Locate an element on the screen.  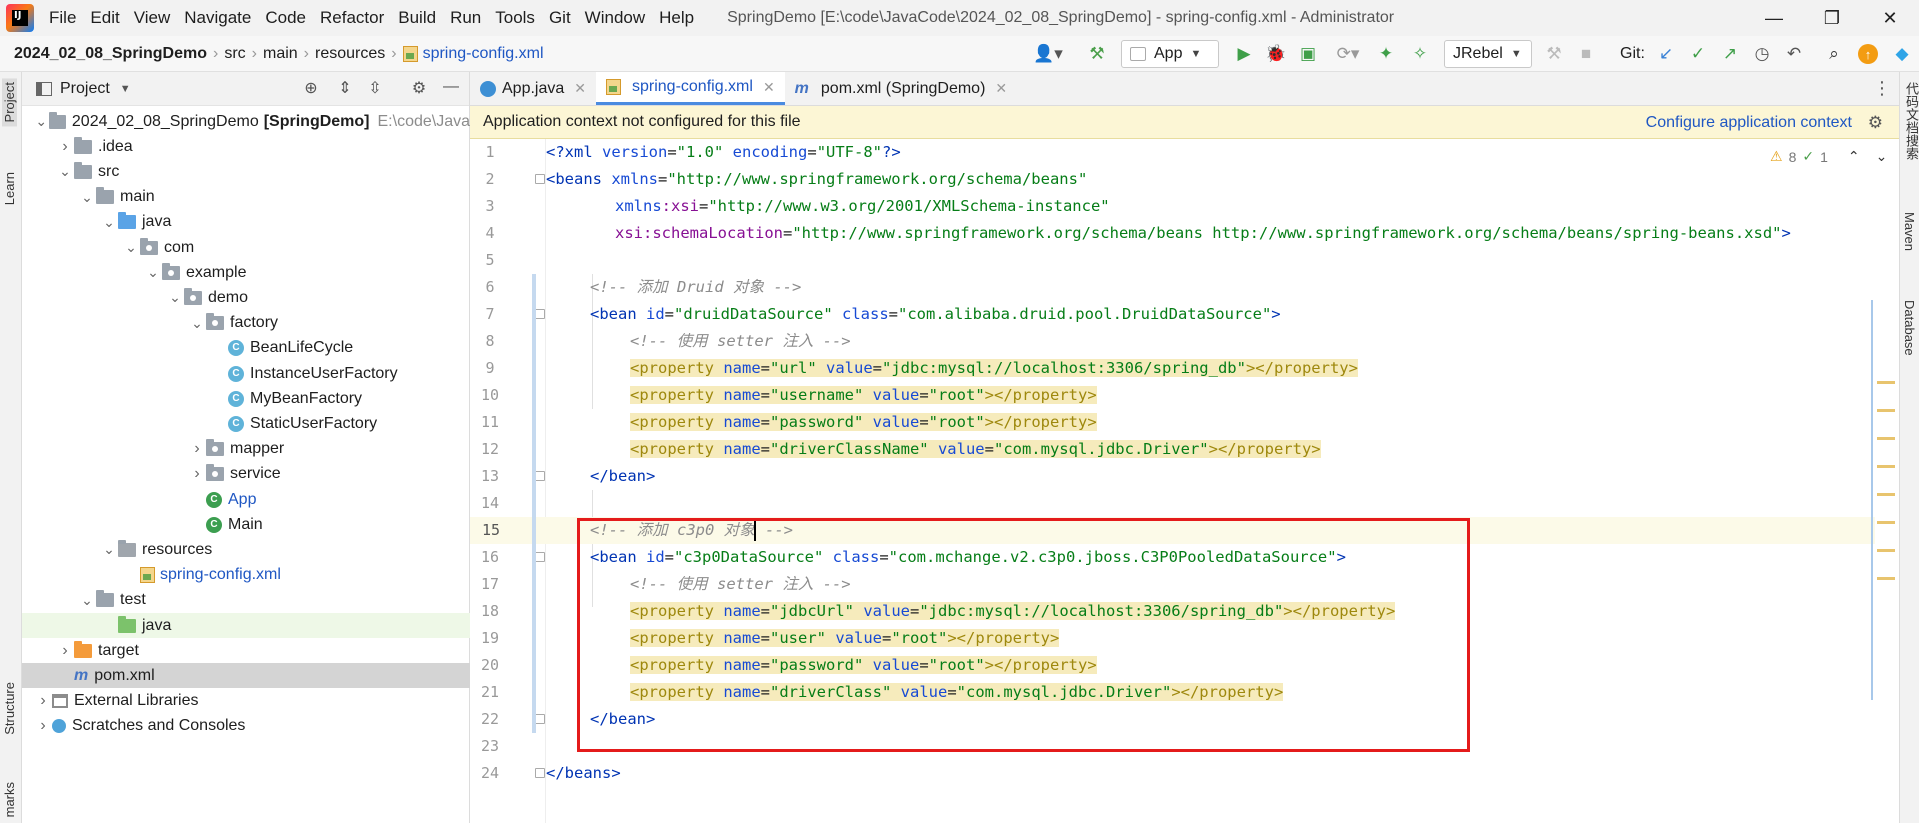
history-icon: ◷ is located at coordinates (1762, 54).